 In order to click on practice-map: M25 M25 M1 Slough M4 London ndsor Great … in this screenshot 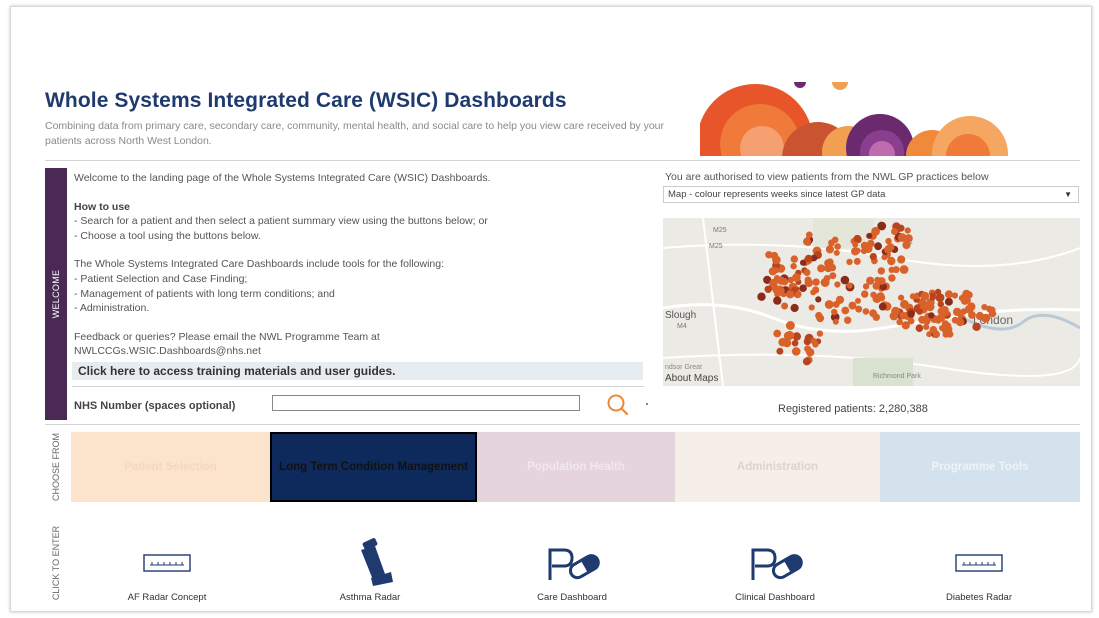, I will do `click(871, 302)`.